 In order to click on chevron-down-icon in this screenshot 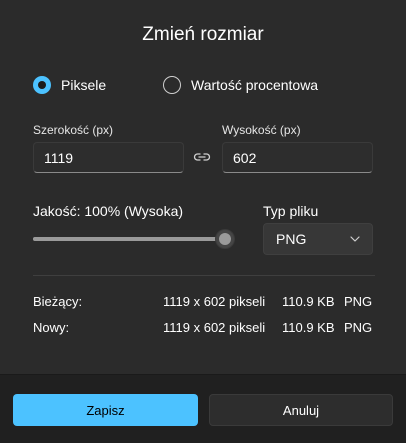, I will do `click(355, 239)`.